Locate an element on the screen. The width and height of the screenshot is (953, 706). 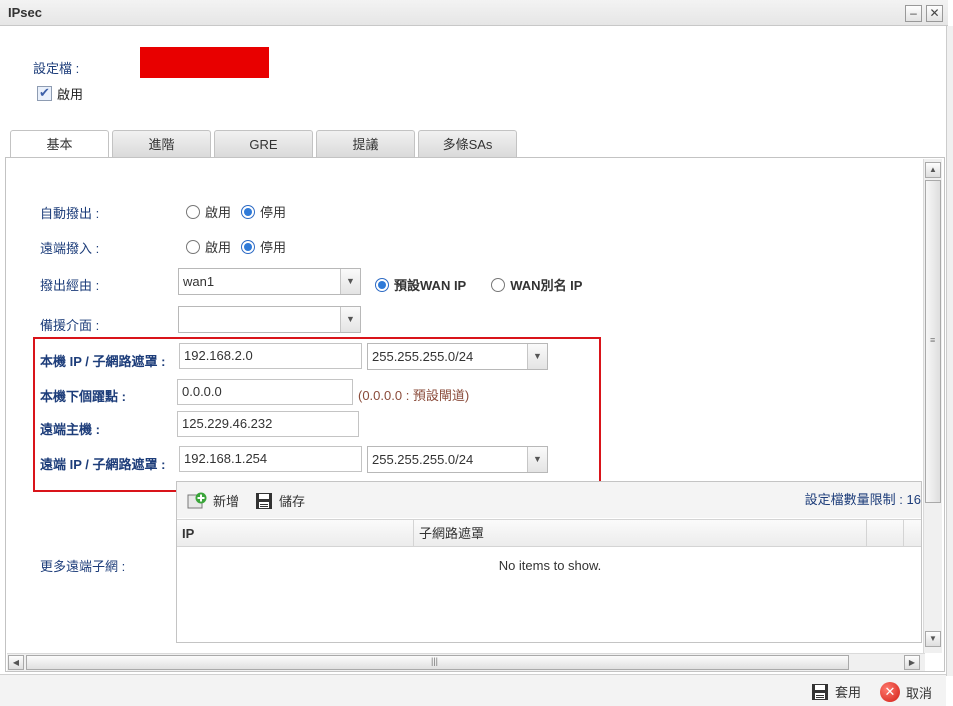
default-wan-ip-option: 預設WAN IP is located at coordinates (420, 284).